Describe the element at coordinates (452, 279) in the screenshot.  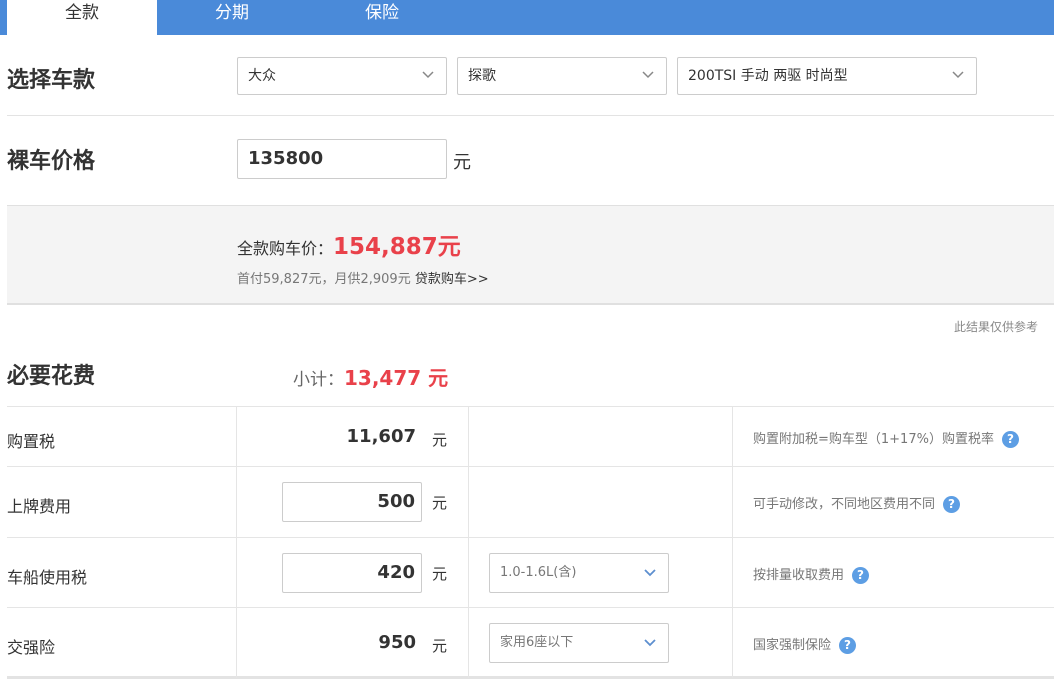
I see `loan-purchase-link: 贷款购车>>` at that location.